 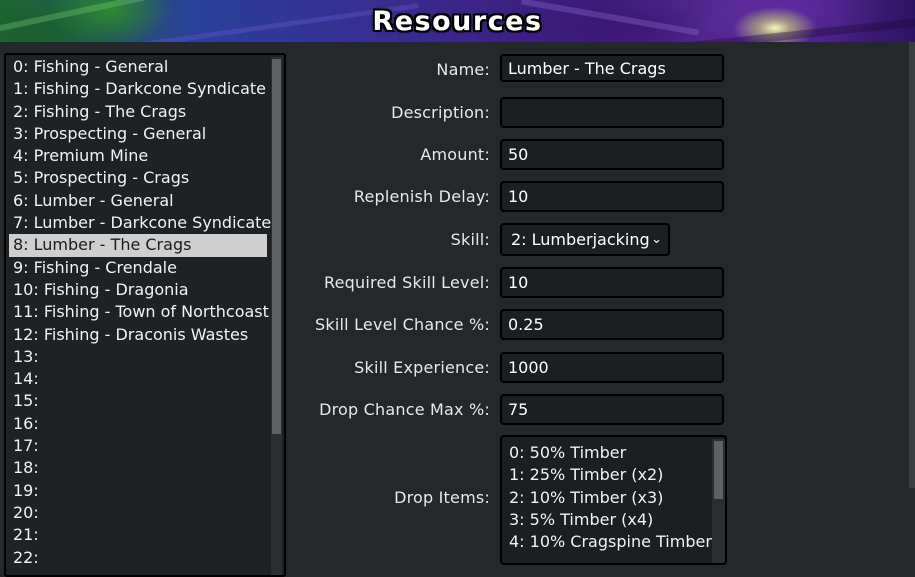 I want to click on list-item: 5: Prospecting - Crags, so click(x=138, y=178).